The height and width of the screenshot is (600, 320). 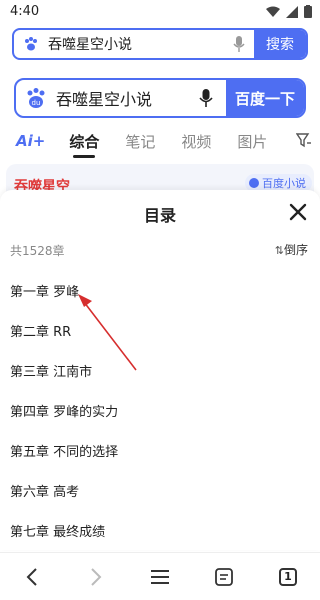 What do you see at coordinates (298, 212) in the screenshot?
I see `close-icon` at bounding box center [298, 212].